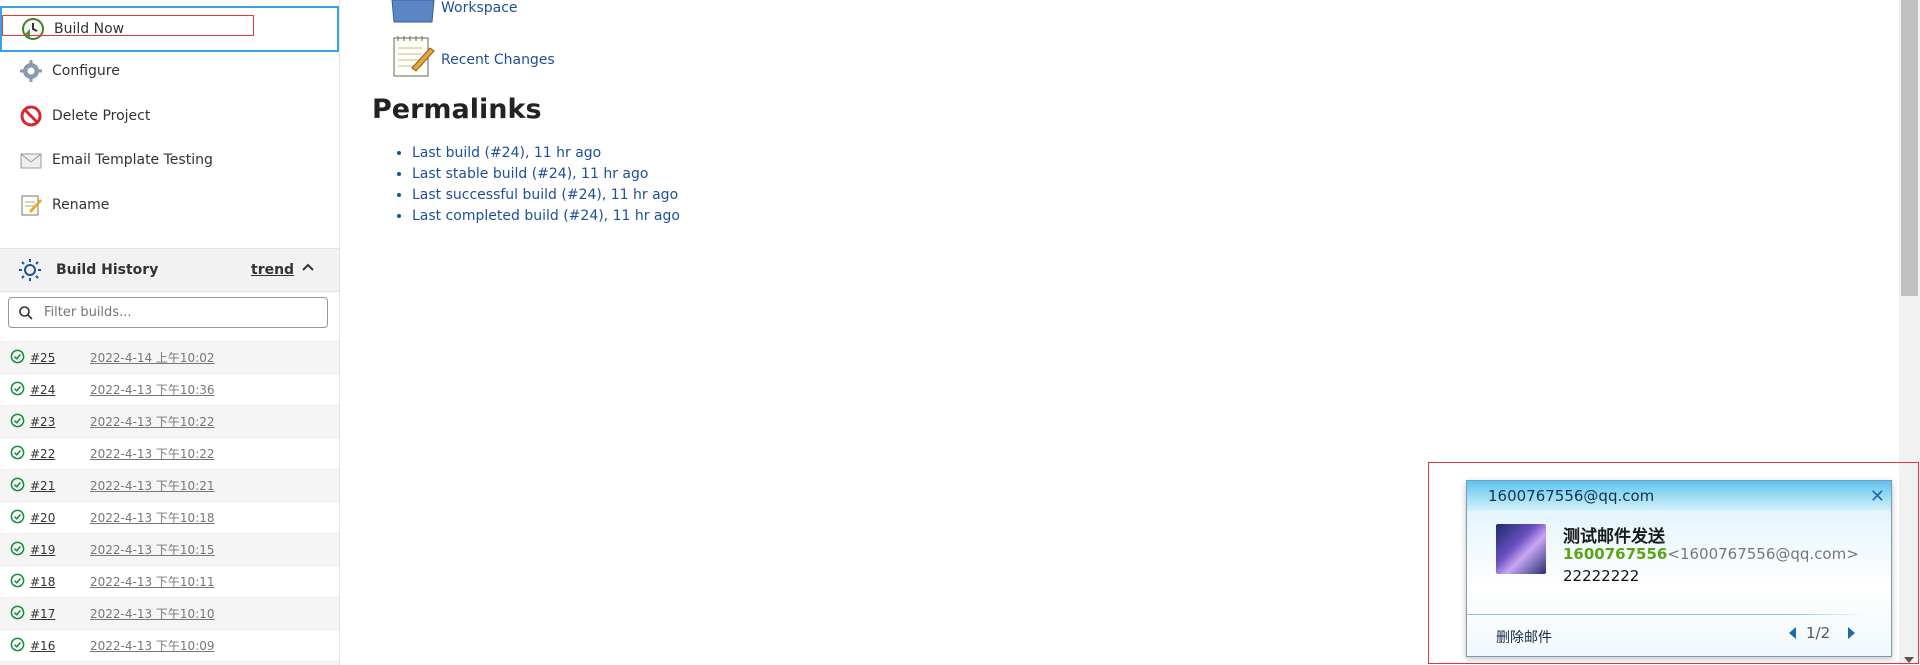  Describe the element at coordinates (179, 312) in the screenshot. I see `filter-builds-input` at that location.